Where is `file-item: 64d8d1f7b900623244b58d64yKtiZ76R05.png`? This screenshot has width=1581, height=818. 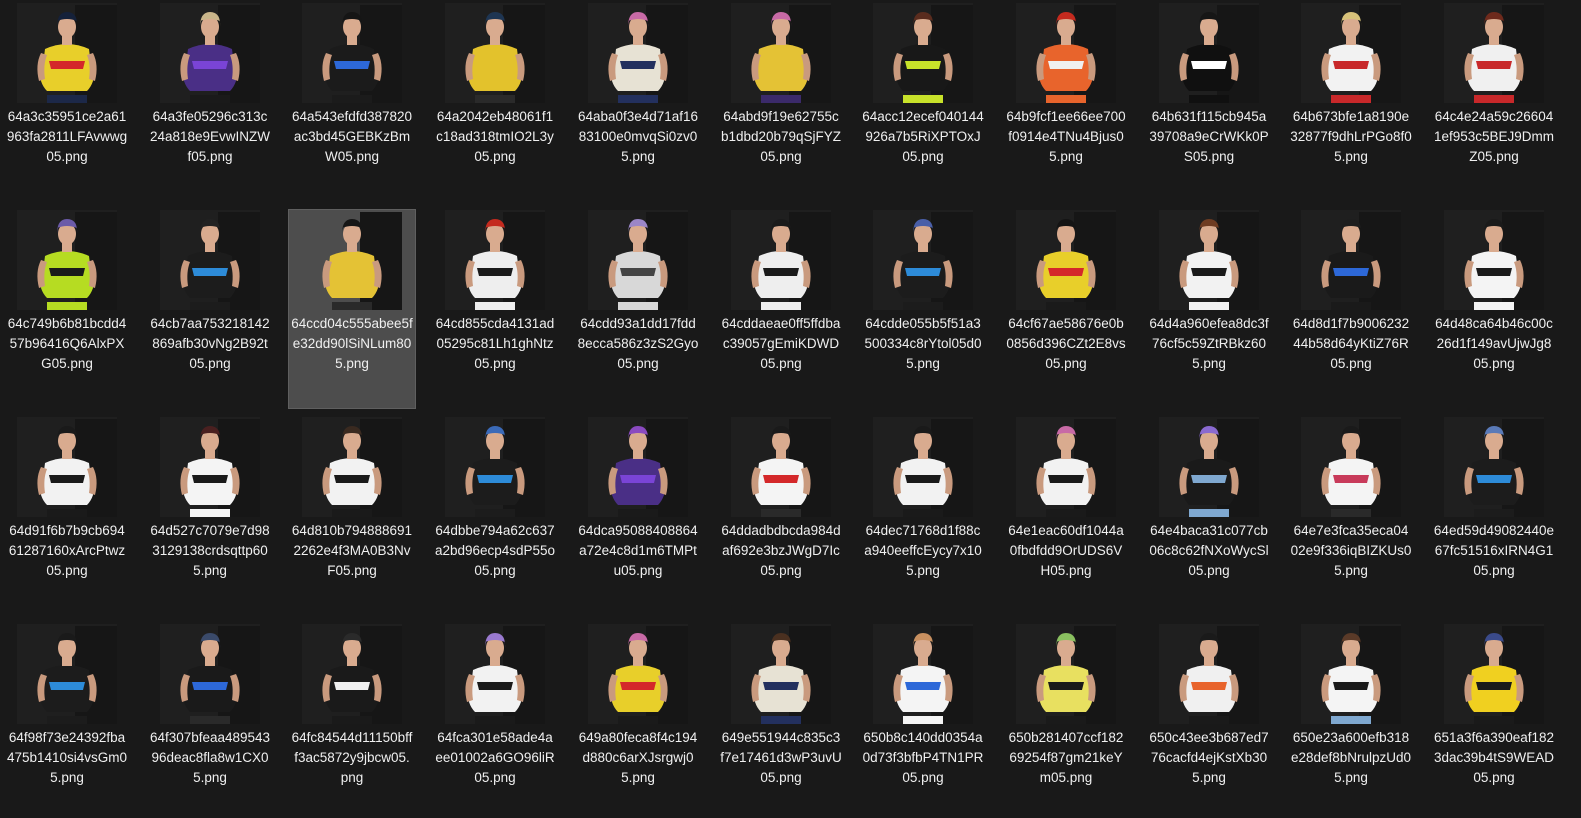 file-item: 64d8d1f7b900623244b58d64yKtiZ76R05.png is located at coordinates (1351, 309).